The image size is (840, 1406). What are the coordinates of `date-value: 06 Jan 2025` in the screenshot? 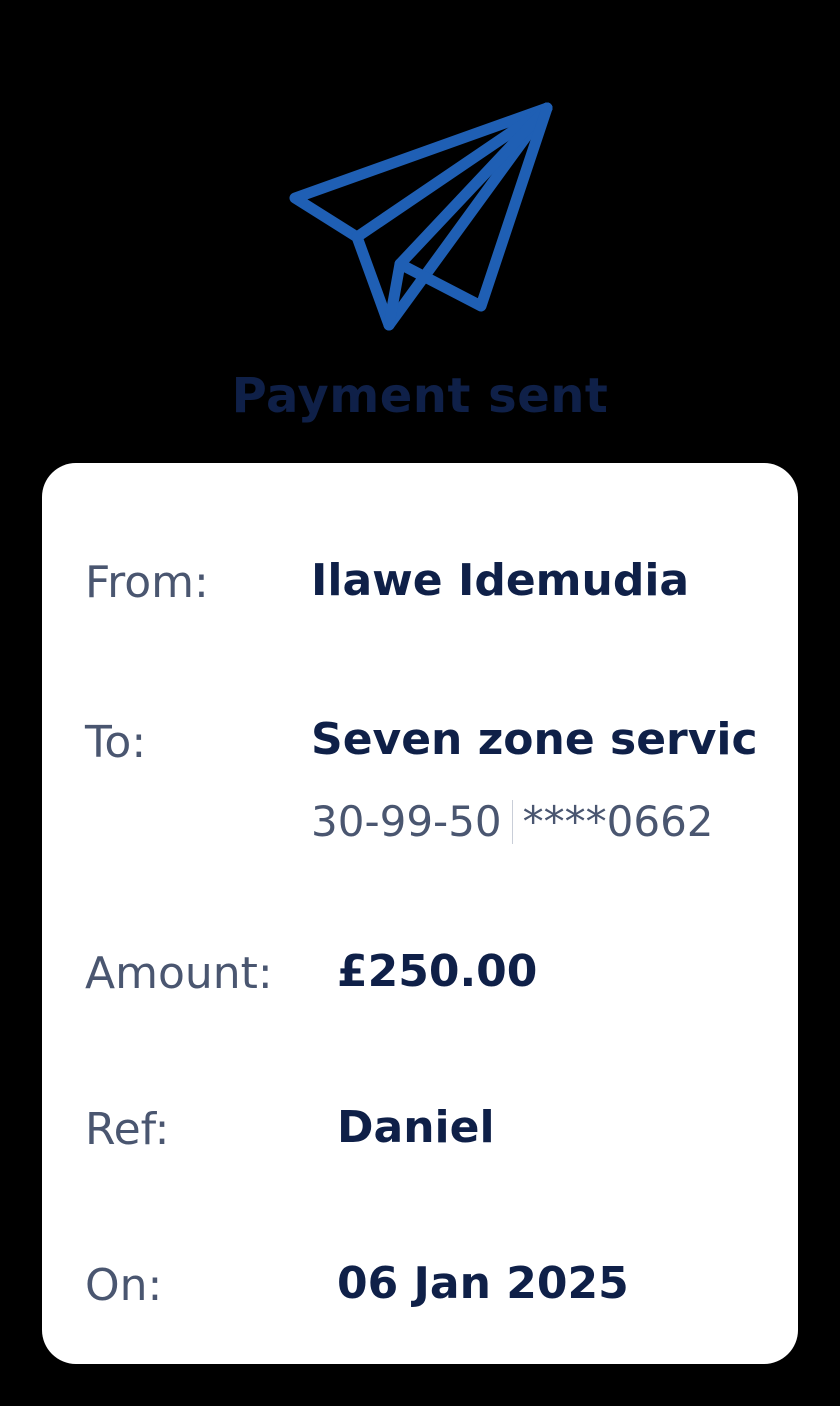 It's located at (483, 1283).